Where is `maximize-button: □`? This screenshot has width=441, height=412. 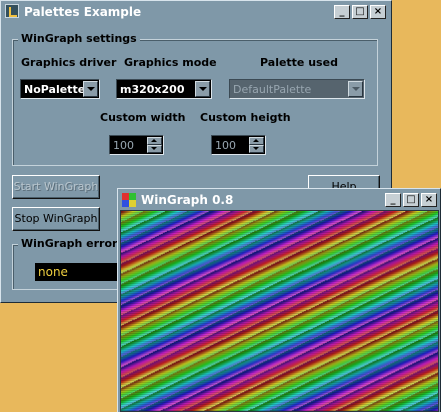 maximize-button: □ is located at coordinates (360, 12).